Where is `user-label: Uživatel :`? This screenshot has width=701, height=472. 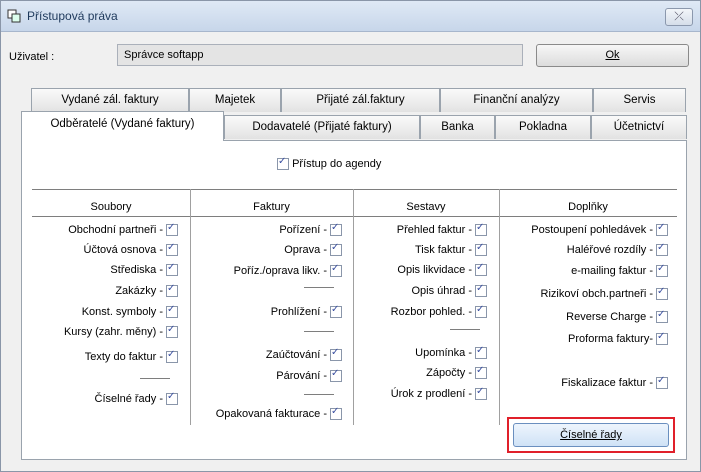
user-label: Uživatel : is located at coordinates (32, 57).